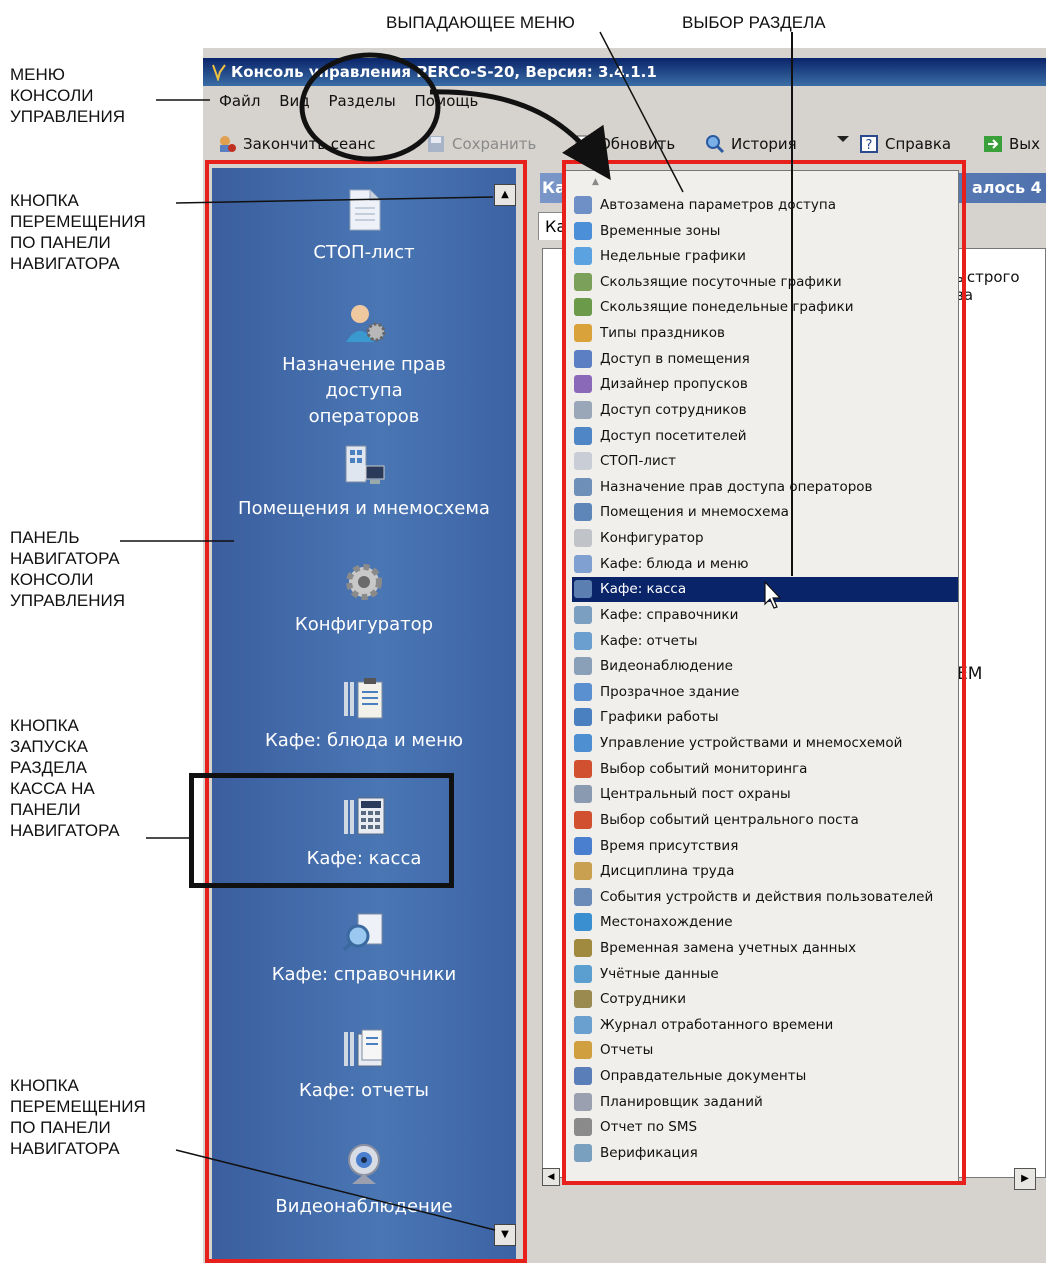  Describe the element at coordinates (643, 999) in the screenshot. I see `dropdown-item-label: Сотрудники` at that location.